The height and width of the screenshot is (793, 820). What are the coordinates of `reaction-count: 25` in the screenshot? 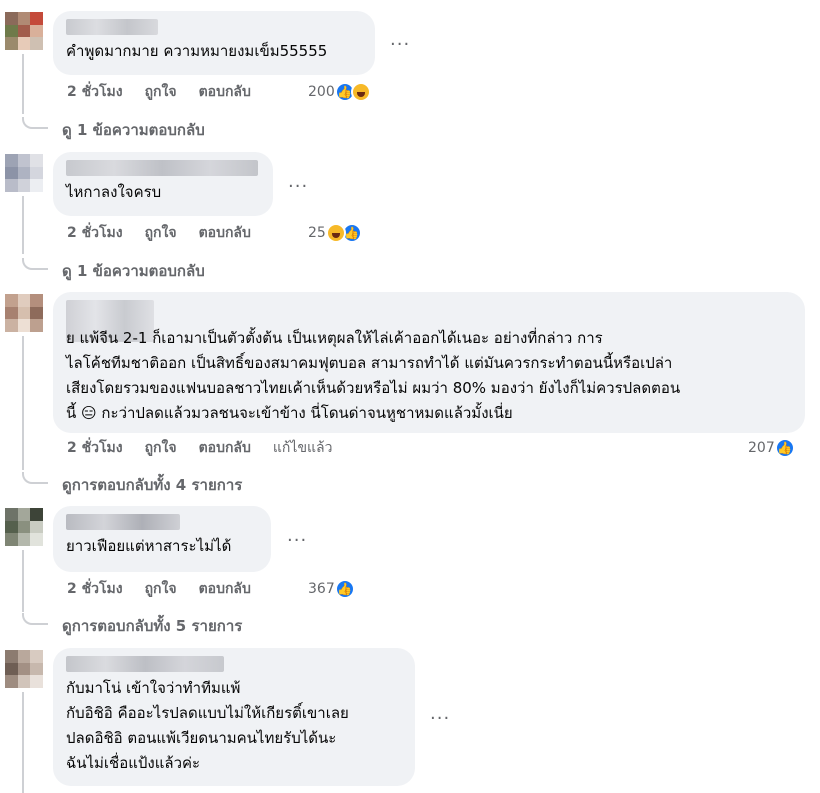 It's located at (317, 233).